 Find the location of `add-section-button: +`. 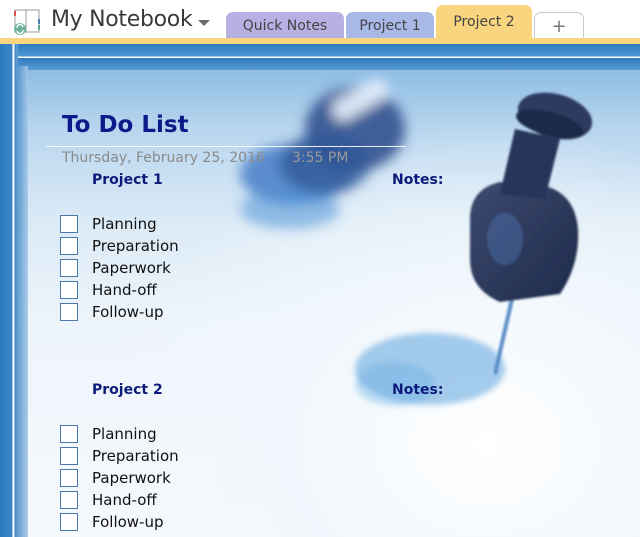

add-section-button: + is located at coordinates (559, 26).